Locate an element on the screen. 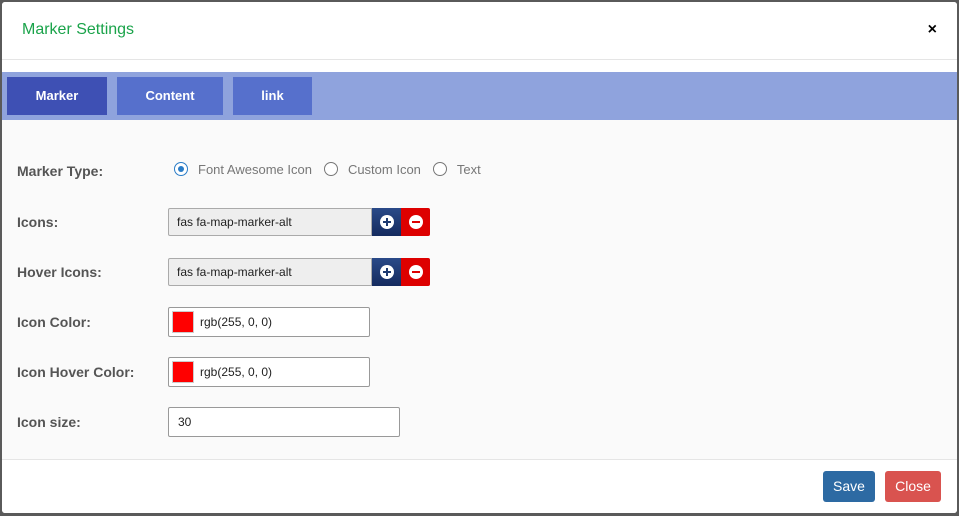  remove-hover-icon-button is located at coordinates (415, 272).